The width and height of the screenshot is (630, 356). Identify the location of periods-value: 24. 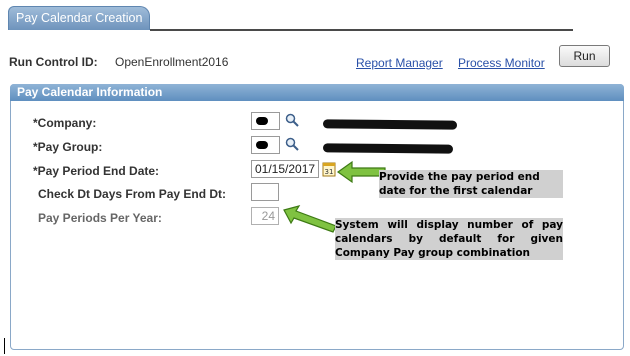
(265, 216).